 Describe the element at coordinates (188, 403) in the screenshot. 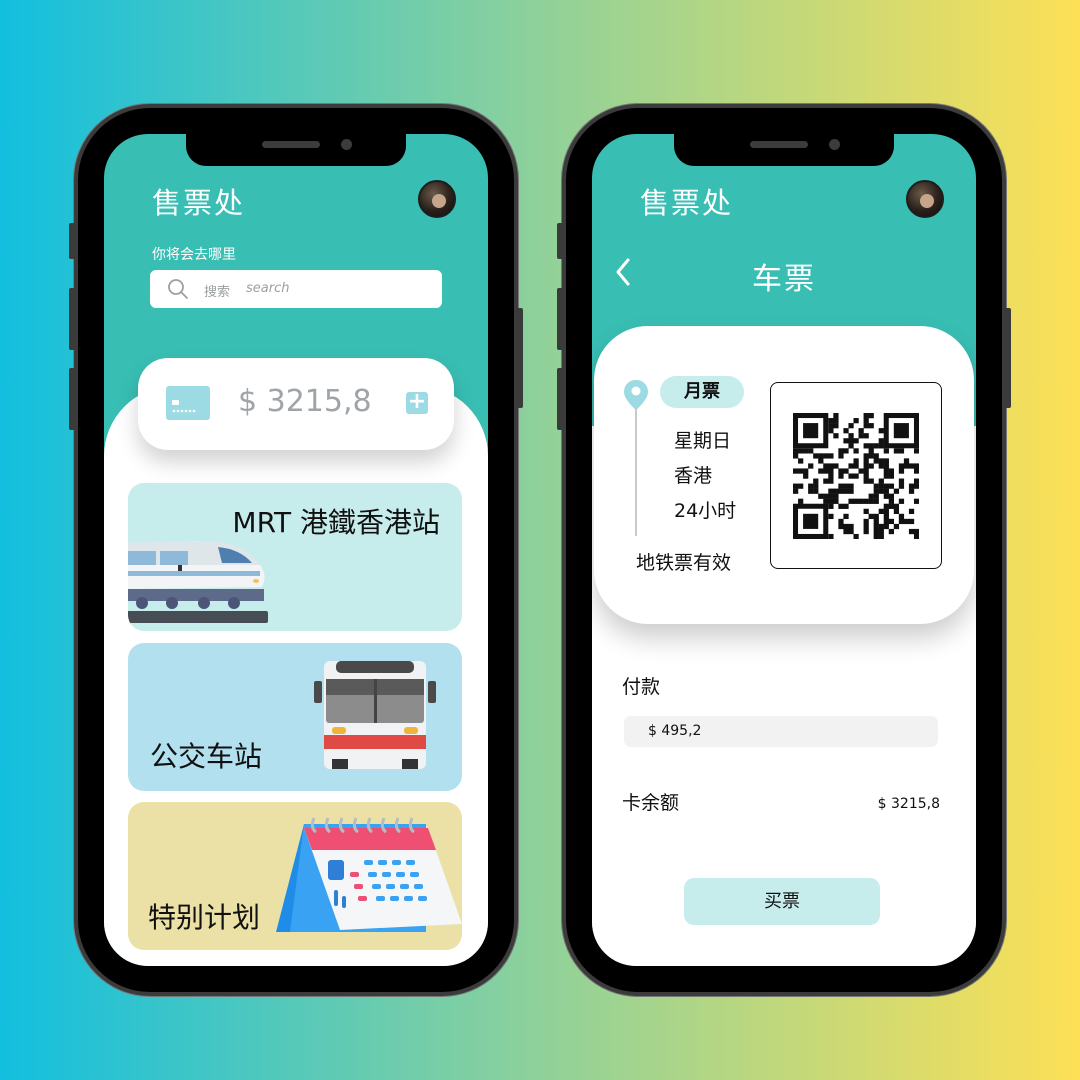

I see `credit-card-icon` at that location.